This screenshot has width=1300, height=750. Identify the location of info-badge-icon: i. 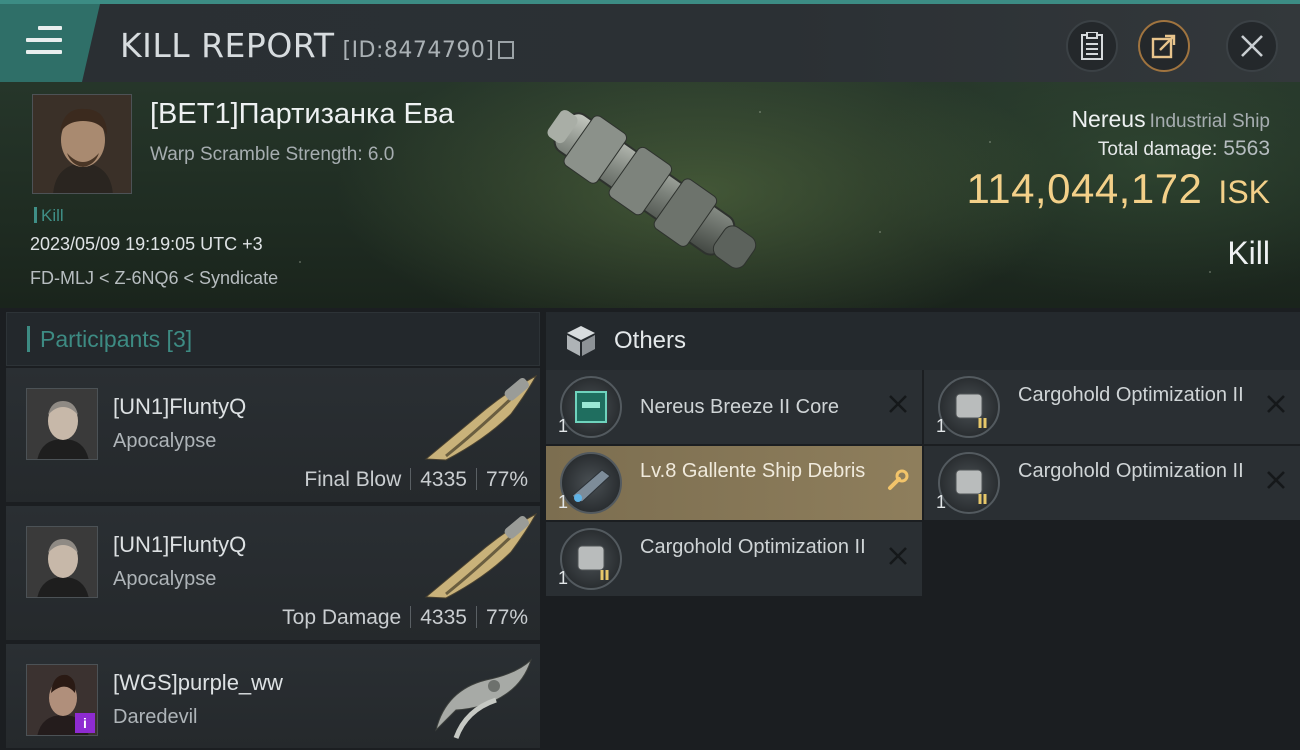
(85, 723).